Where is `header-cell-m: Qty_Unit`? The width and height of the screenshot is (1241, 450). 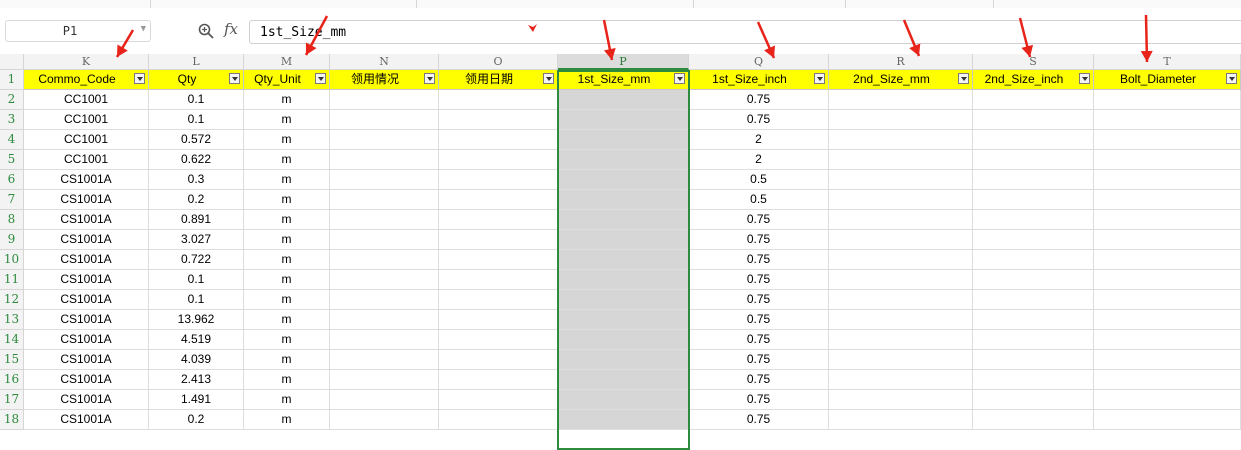 header-cell-m: Qty_Unit is located at coordinates (287, 80).